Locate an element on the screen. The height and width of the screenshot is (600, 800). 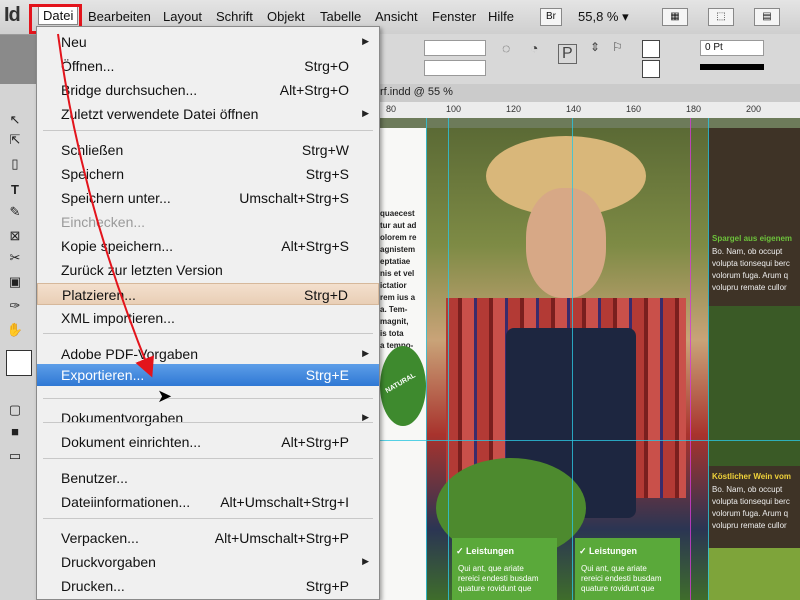
menu-ansicht: Ansicht is located at coordinates (396, 16).